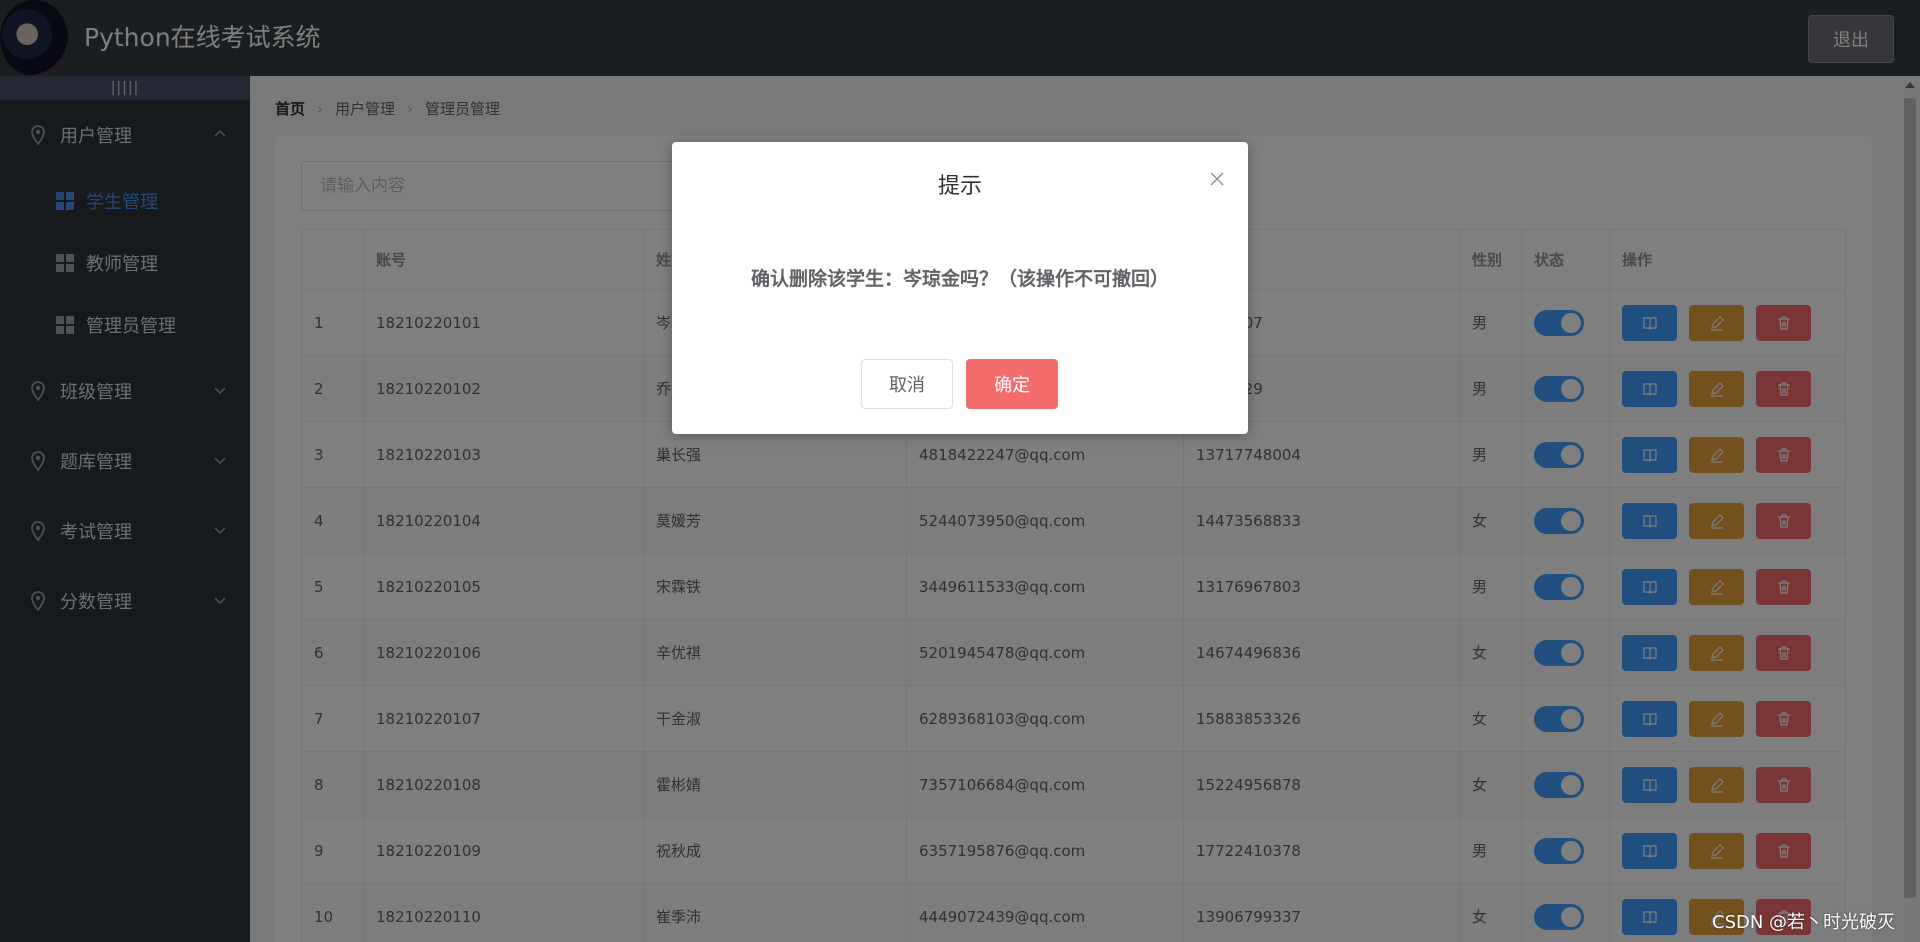  I want to click on dialog-title: 提示, so click(959, 186).